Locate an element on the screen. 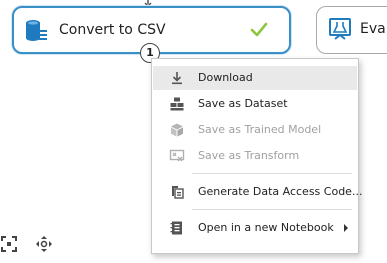  module-title: Convert to CSV is located at coordinates (112, 30).